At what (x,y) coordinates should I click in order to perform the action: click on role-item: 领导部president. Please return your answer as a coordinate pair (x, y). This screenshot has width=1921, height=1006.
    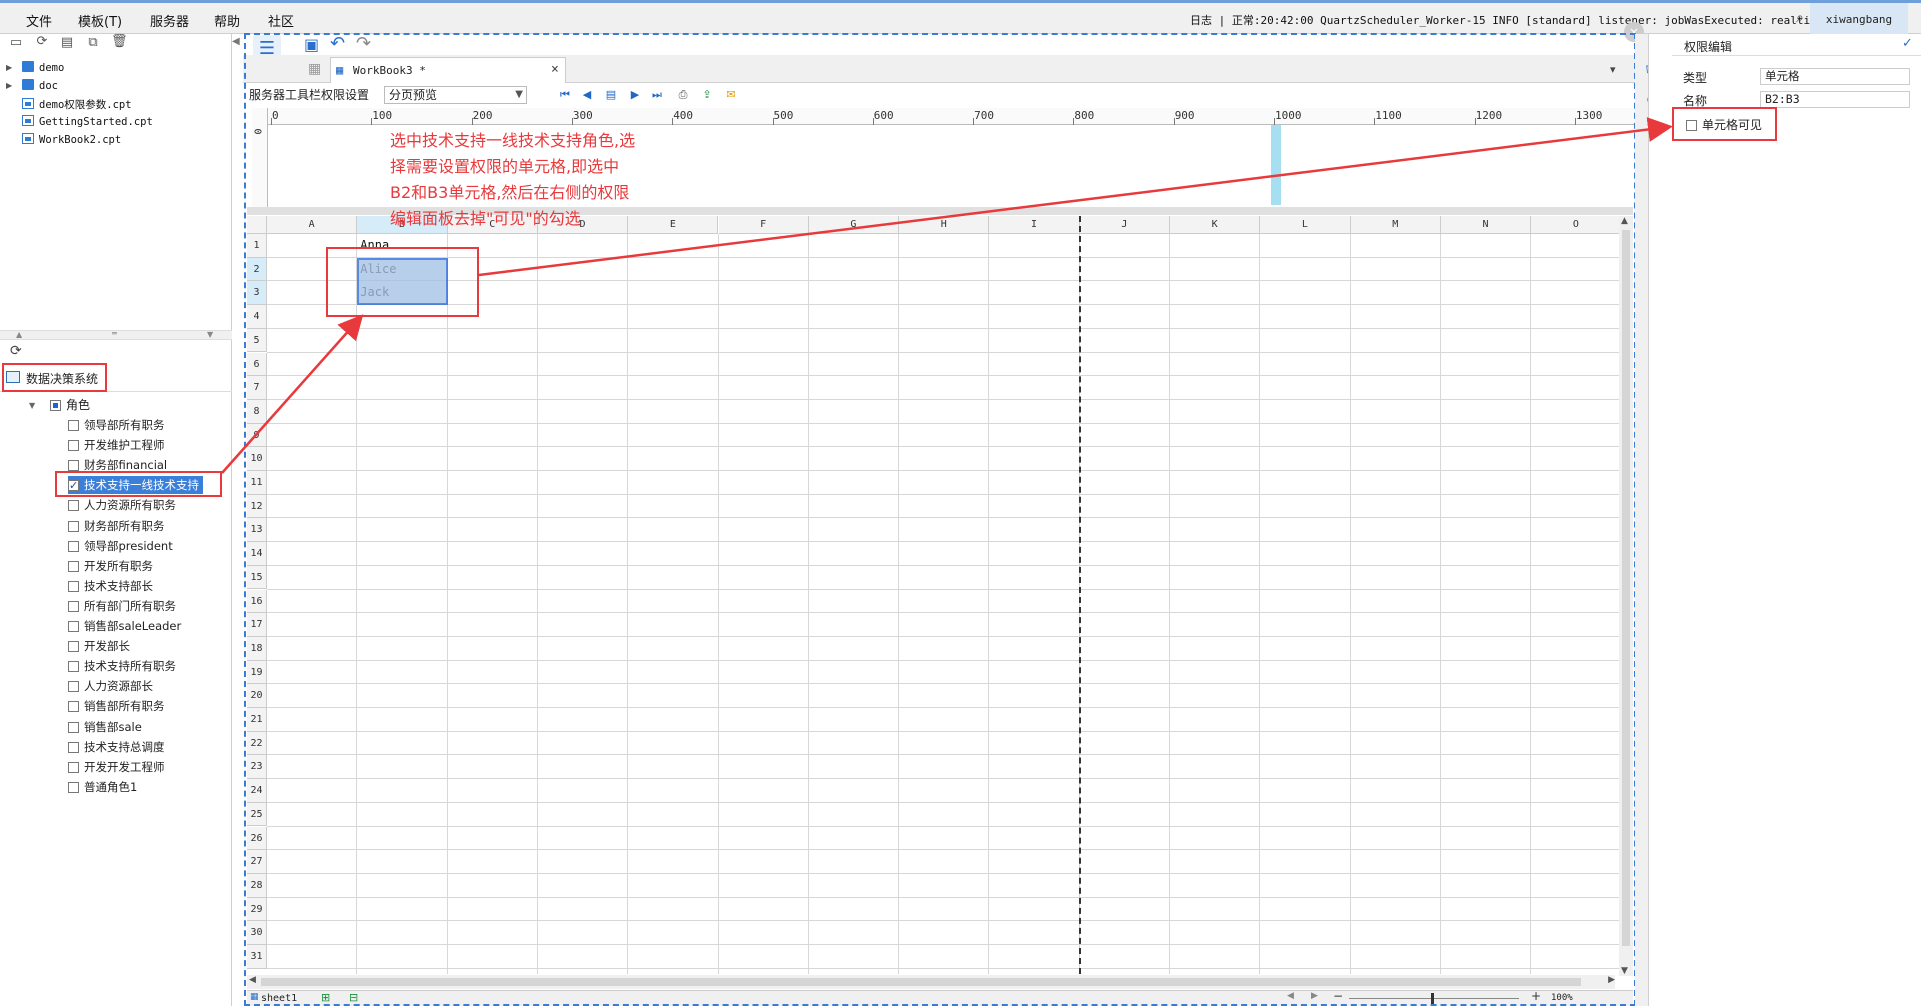
    Looking at the image, I should click on (120, 546).